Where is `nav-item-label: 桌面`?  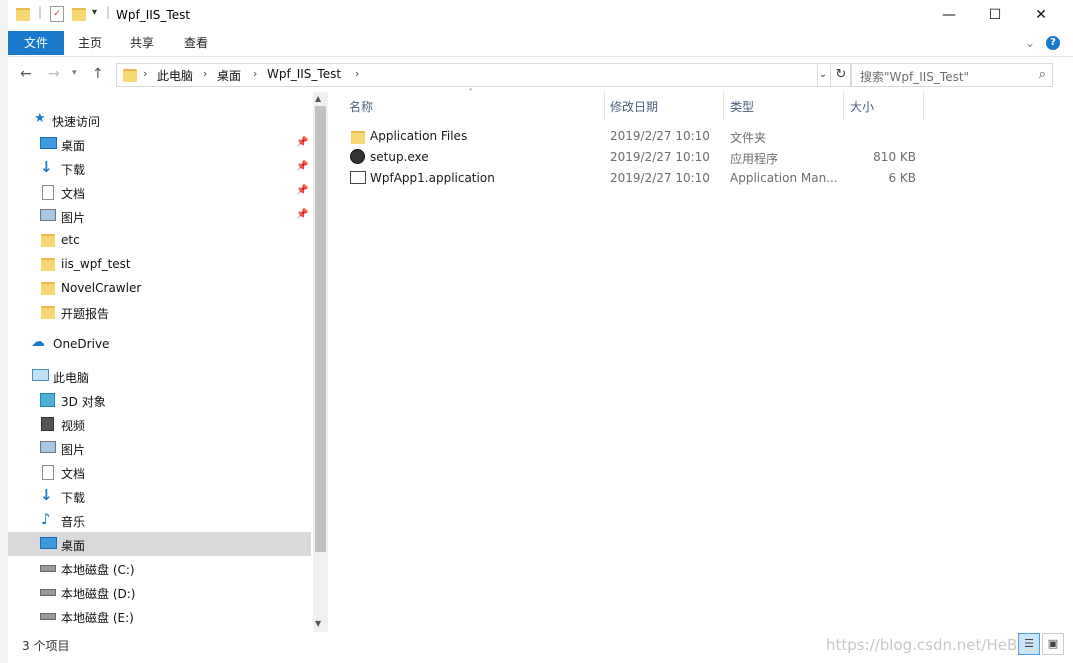
nav-item-label: 桌面 is located at coordinates (73, 546).